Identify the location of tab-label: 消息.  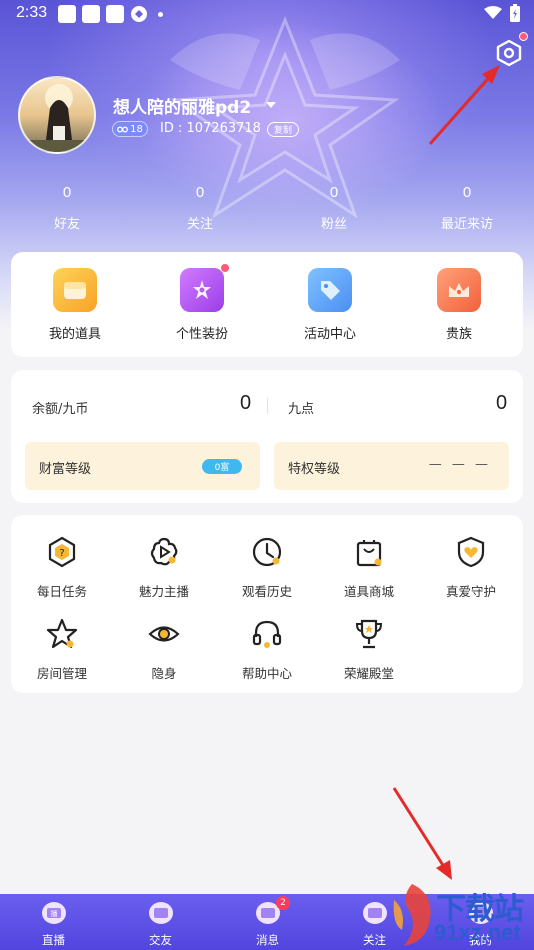
(267, 940).